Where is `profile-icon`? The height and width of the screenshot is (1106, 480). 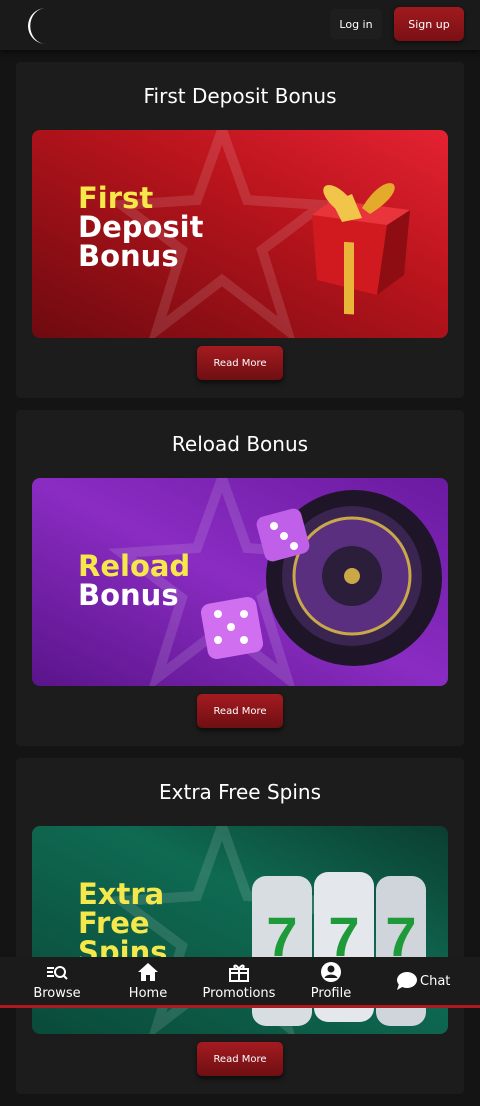 profile-icon is located at coordinates (331, 972).